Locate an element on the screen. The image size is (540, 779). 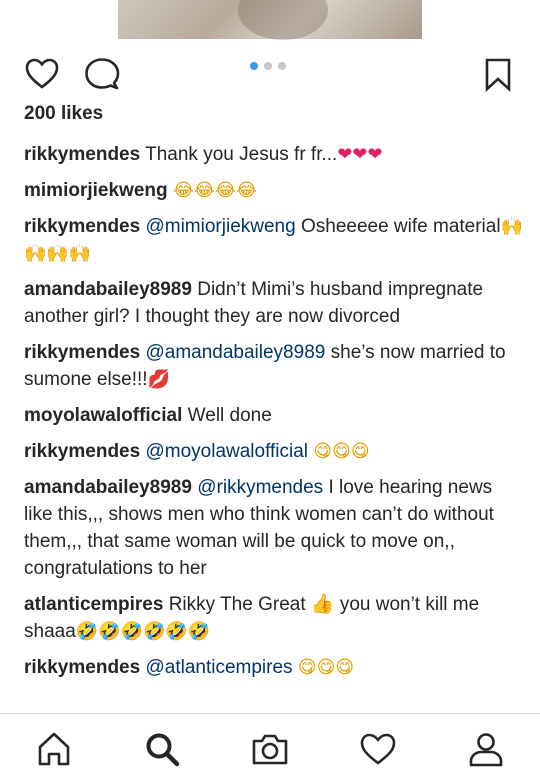
comment-emoji: ❤❤❤ is located at coordinates (360, 154).